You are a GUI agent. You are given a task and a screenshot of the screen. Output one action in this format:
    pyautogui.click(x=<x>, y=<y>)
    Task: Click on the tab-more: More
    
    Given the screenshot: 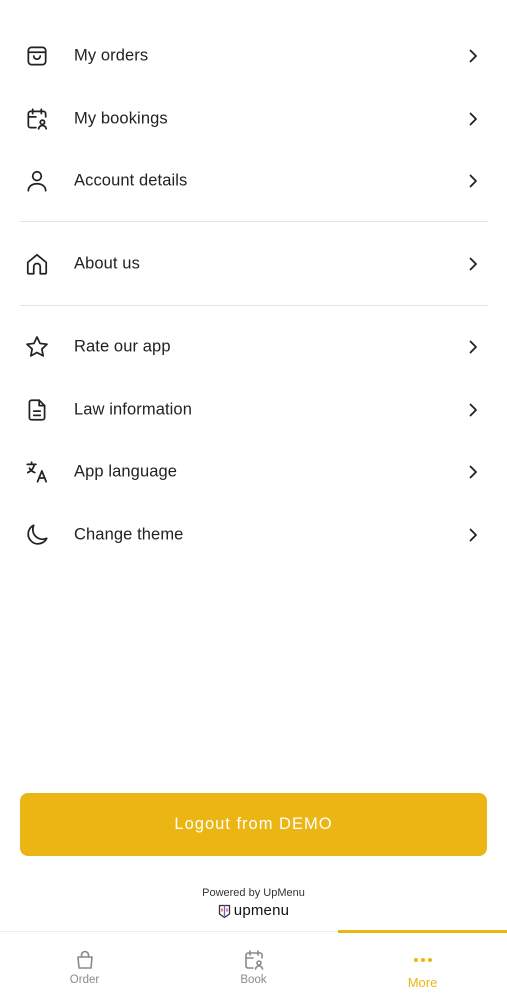 What is the action you would take?
    pyautogui.click(x=422, y=965)
    